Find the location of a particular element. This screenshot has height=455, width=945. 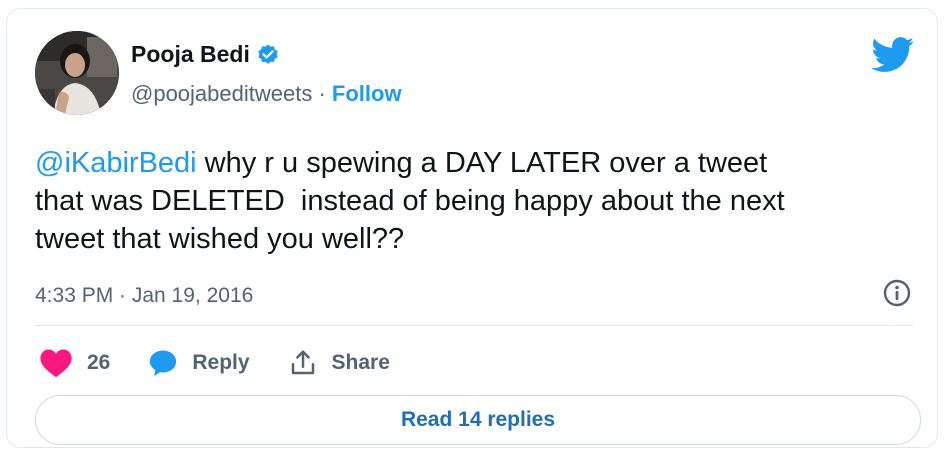

follow-link: Follow is located at coordinates (367, 93).